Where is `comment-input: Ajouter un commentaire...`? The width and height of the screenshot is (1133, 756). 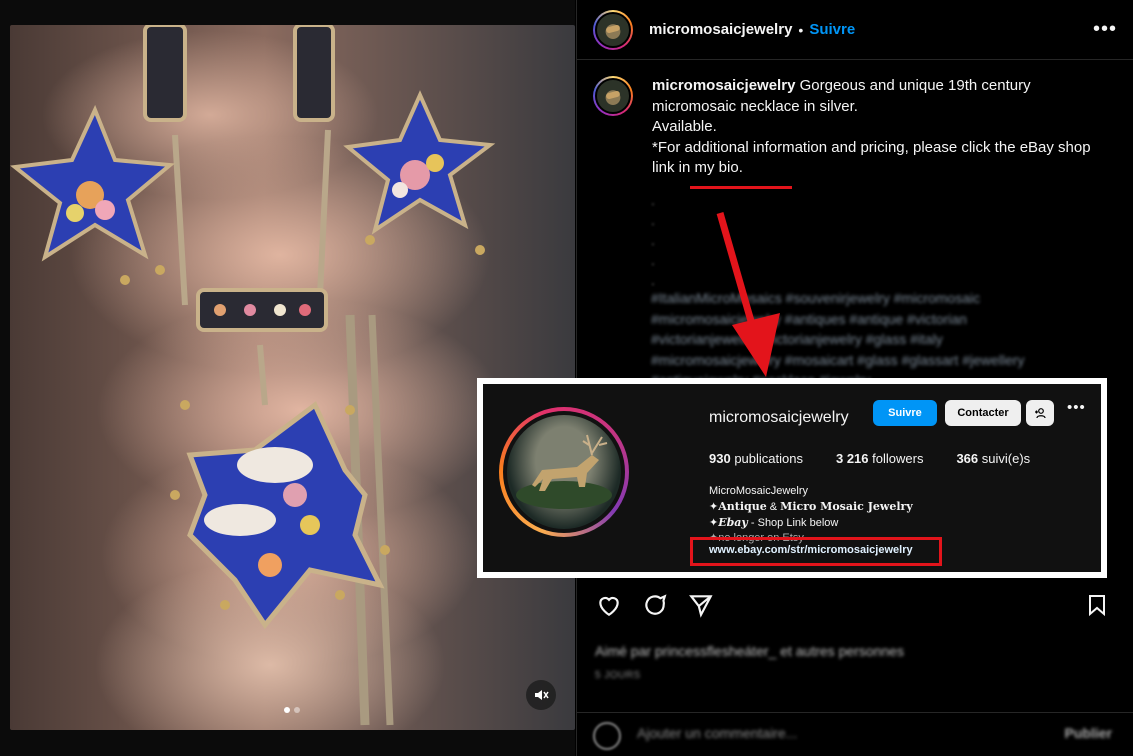 comment-input: Ajouter un commentaire... is located at coordinates (717, 733).